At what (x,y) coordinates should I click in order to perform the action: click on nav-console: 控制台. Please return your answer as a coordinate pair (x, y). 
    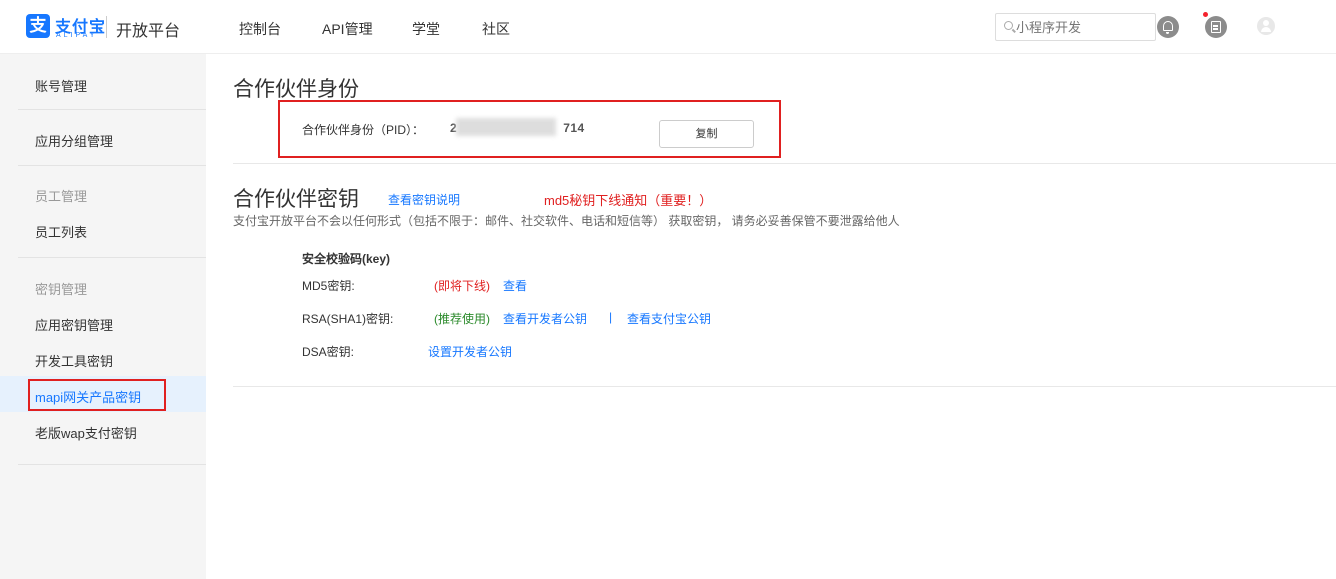
    Looking at the image, I should click on (260, 29).